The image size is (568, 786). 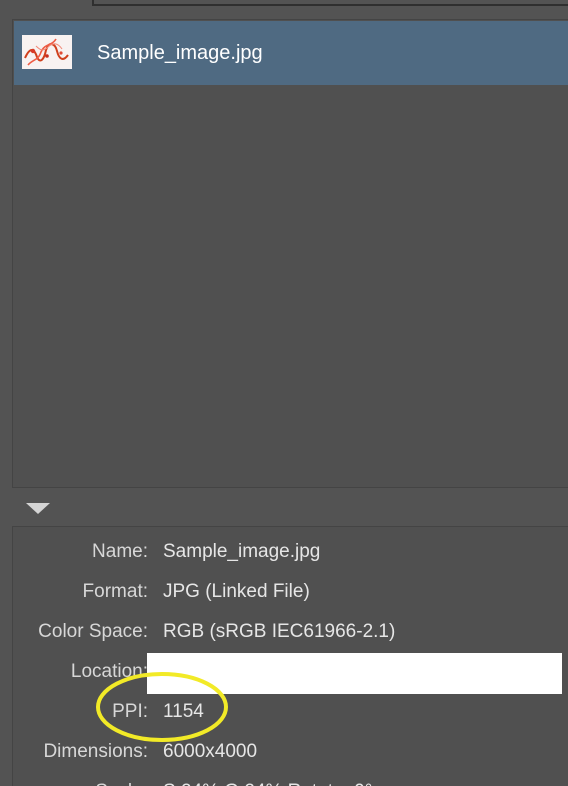 I want to click on scale-label: Scale:, so click(x=121, y=782).